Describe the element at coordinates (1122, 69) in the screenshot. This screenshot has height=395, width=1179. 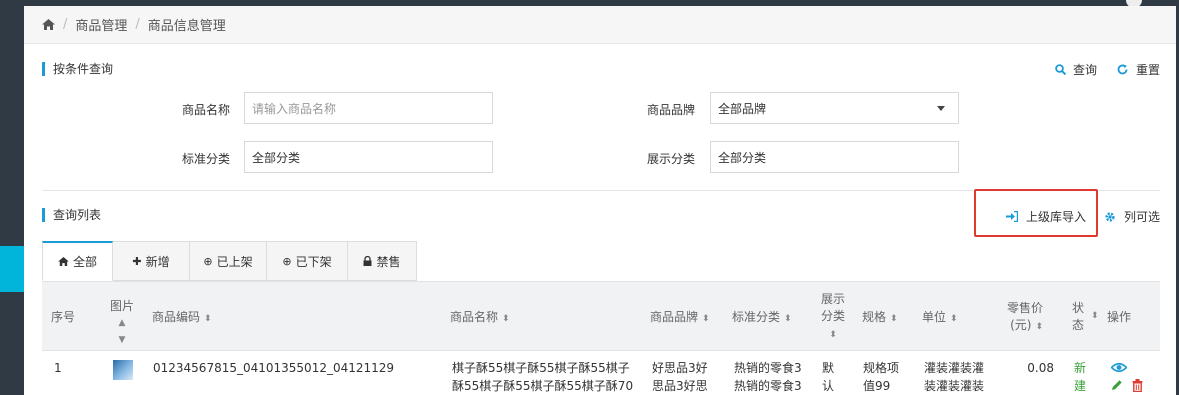
I see `refresh-icon` at that location.